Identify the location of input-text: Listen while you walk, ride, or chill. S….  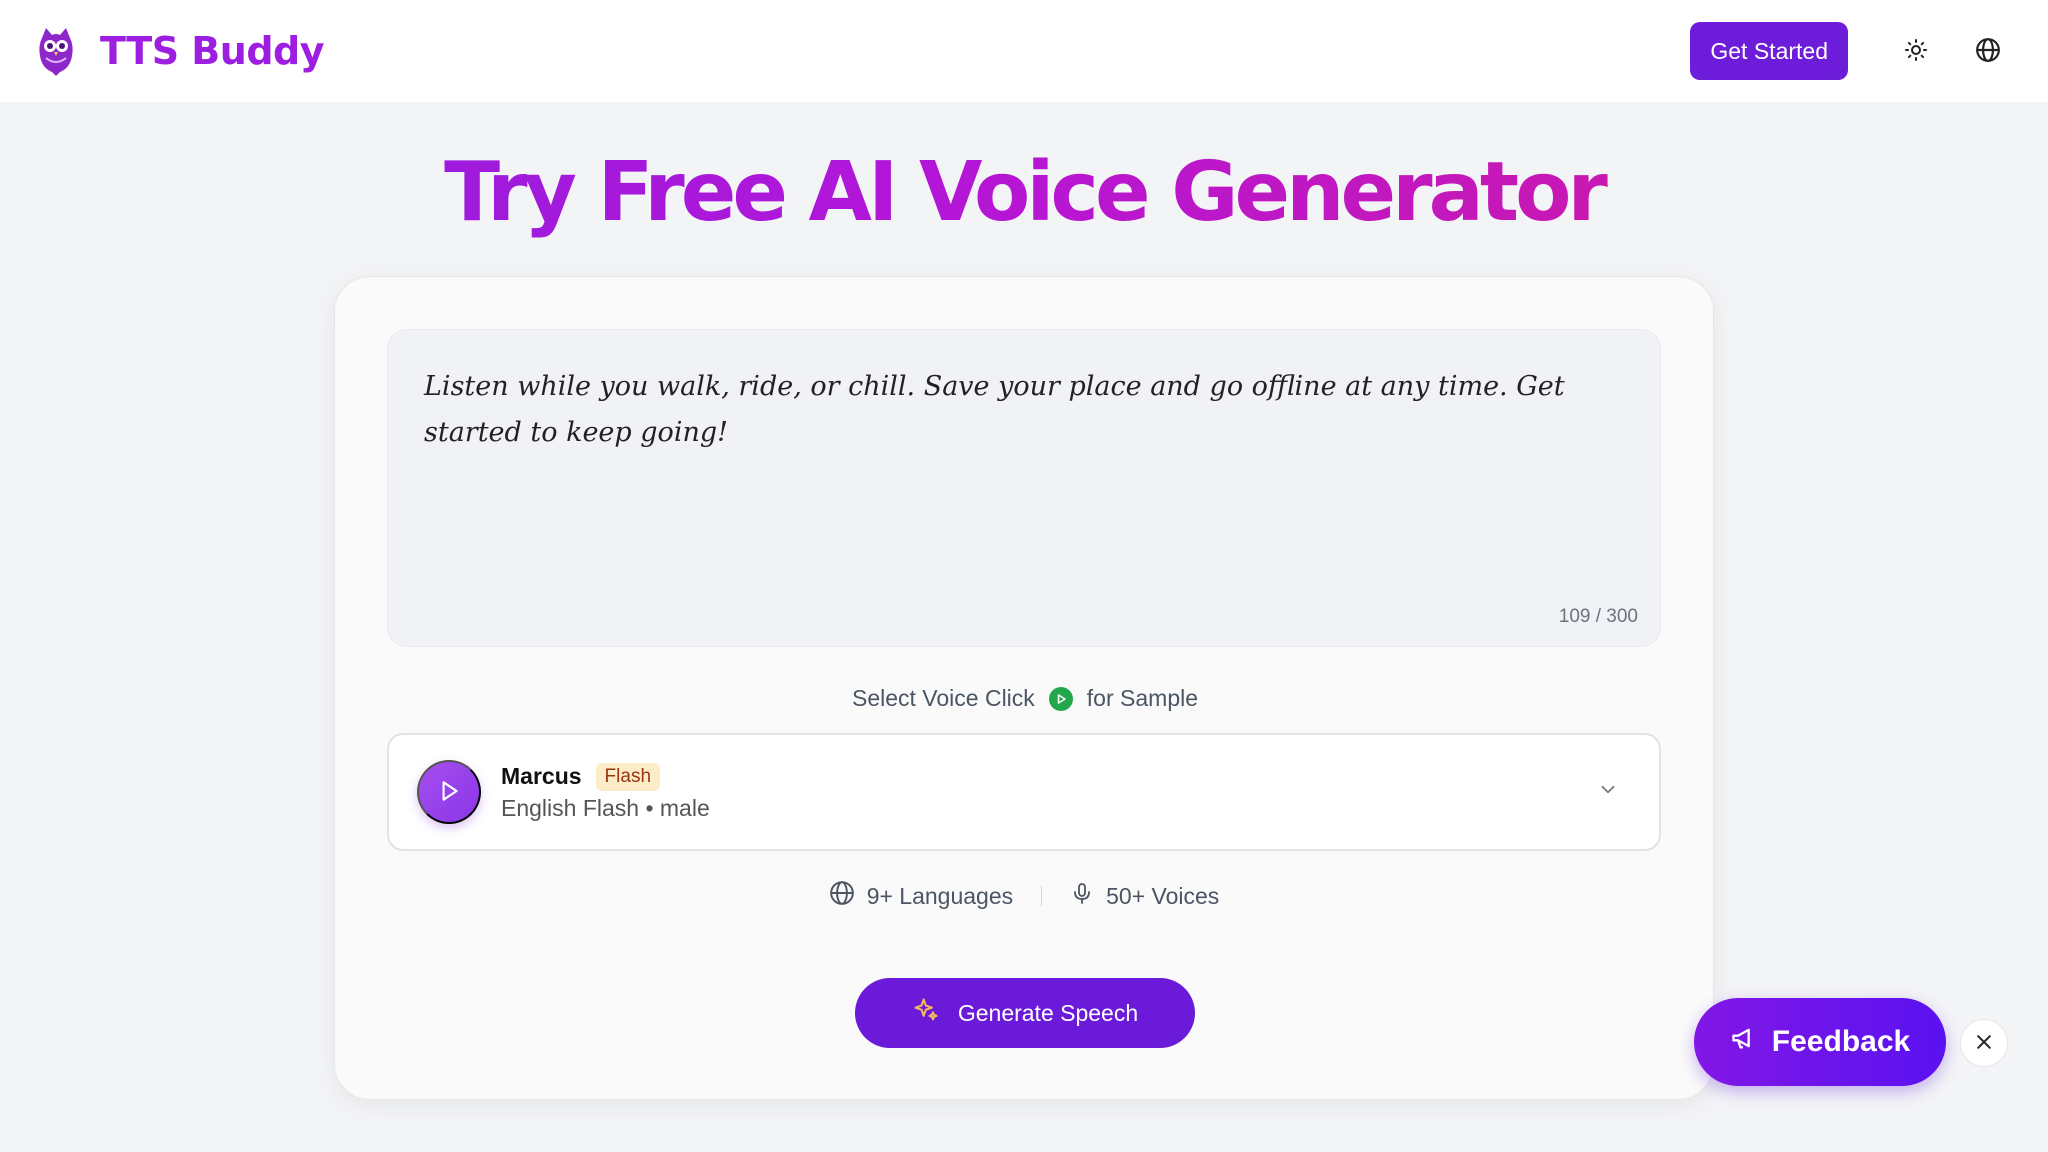
(1024, 410).